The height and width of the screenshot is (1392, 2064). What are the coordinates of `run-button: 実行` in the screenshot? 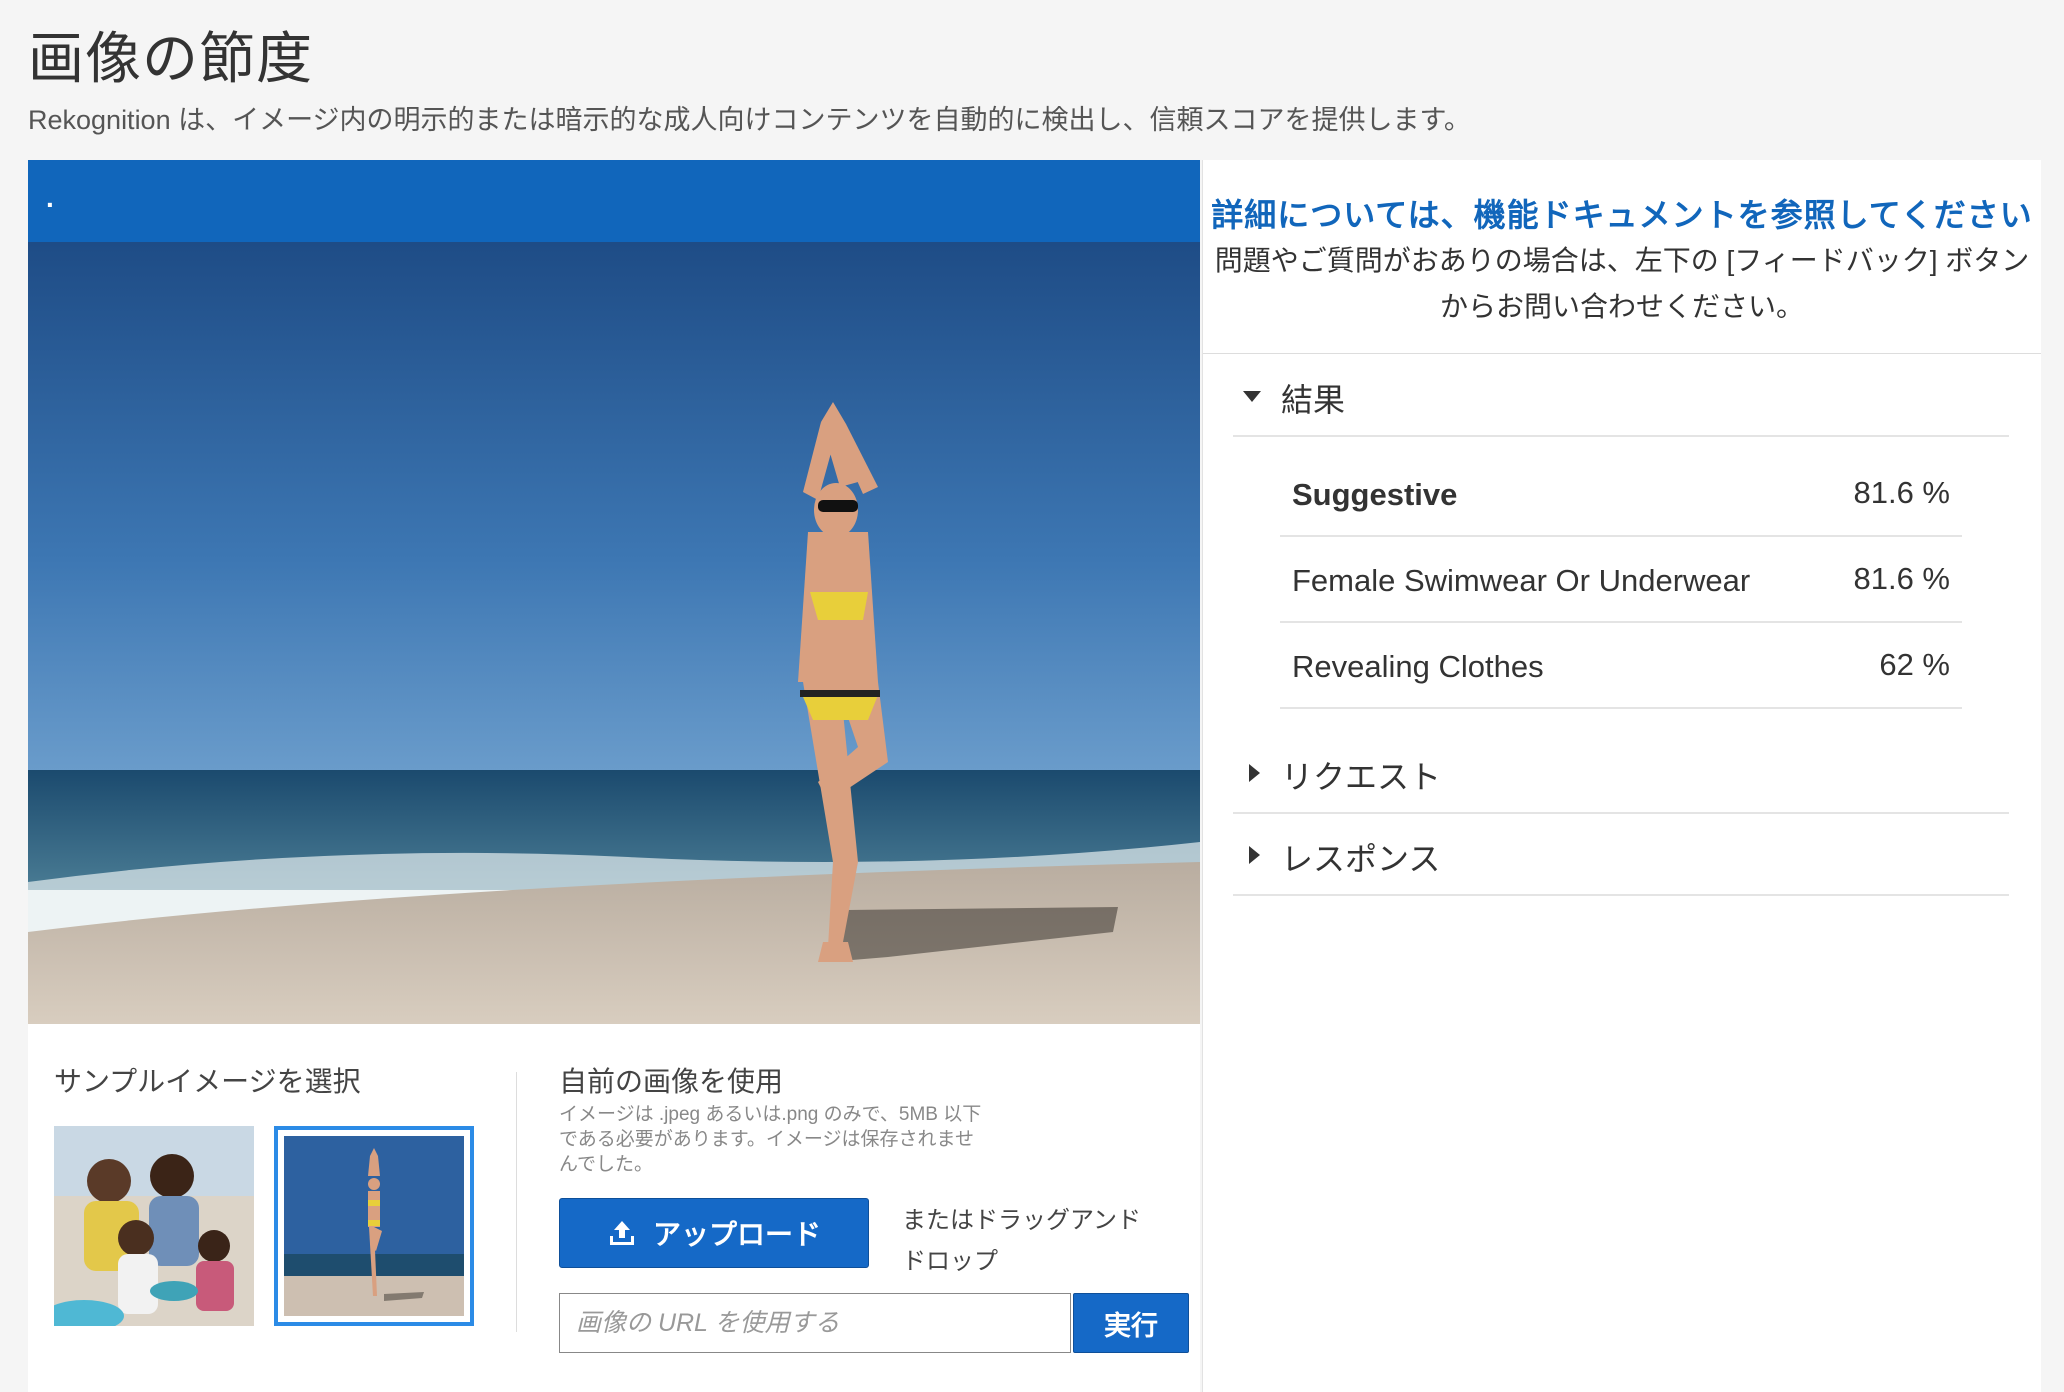 It's located at (1131, 1323).